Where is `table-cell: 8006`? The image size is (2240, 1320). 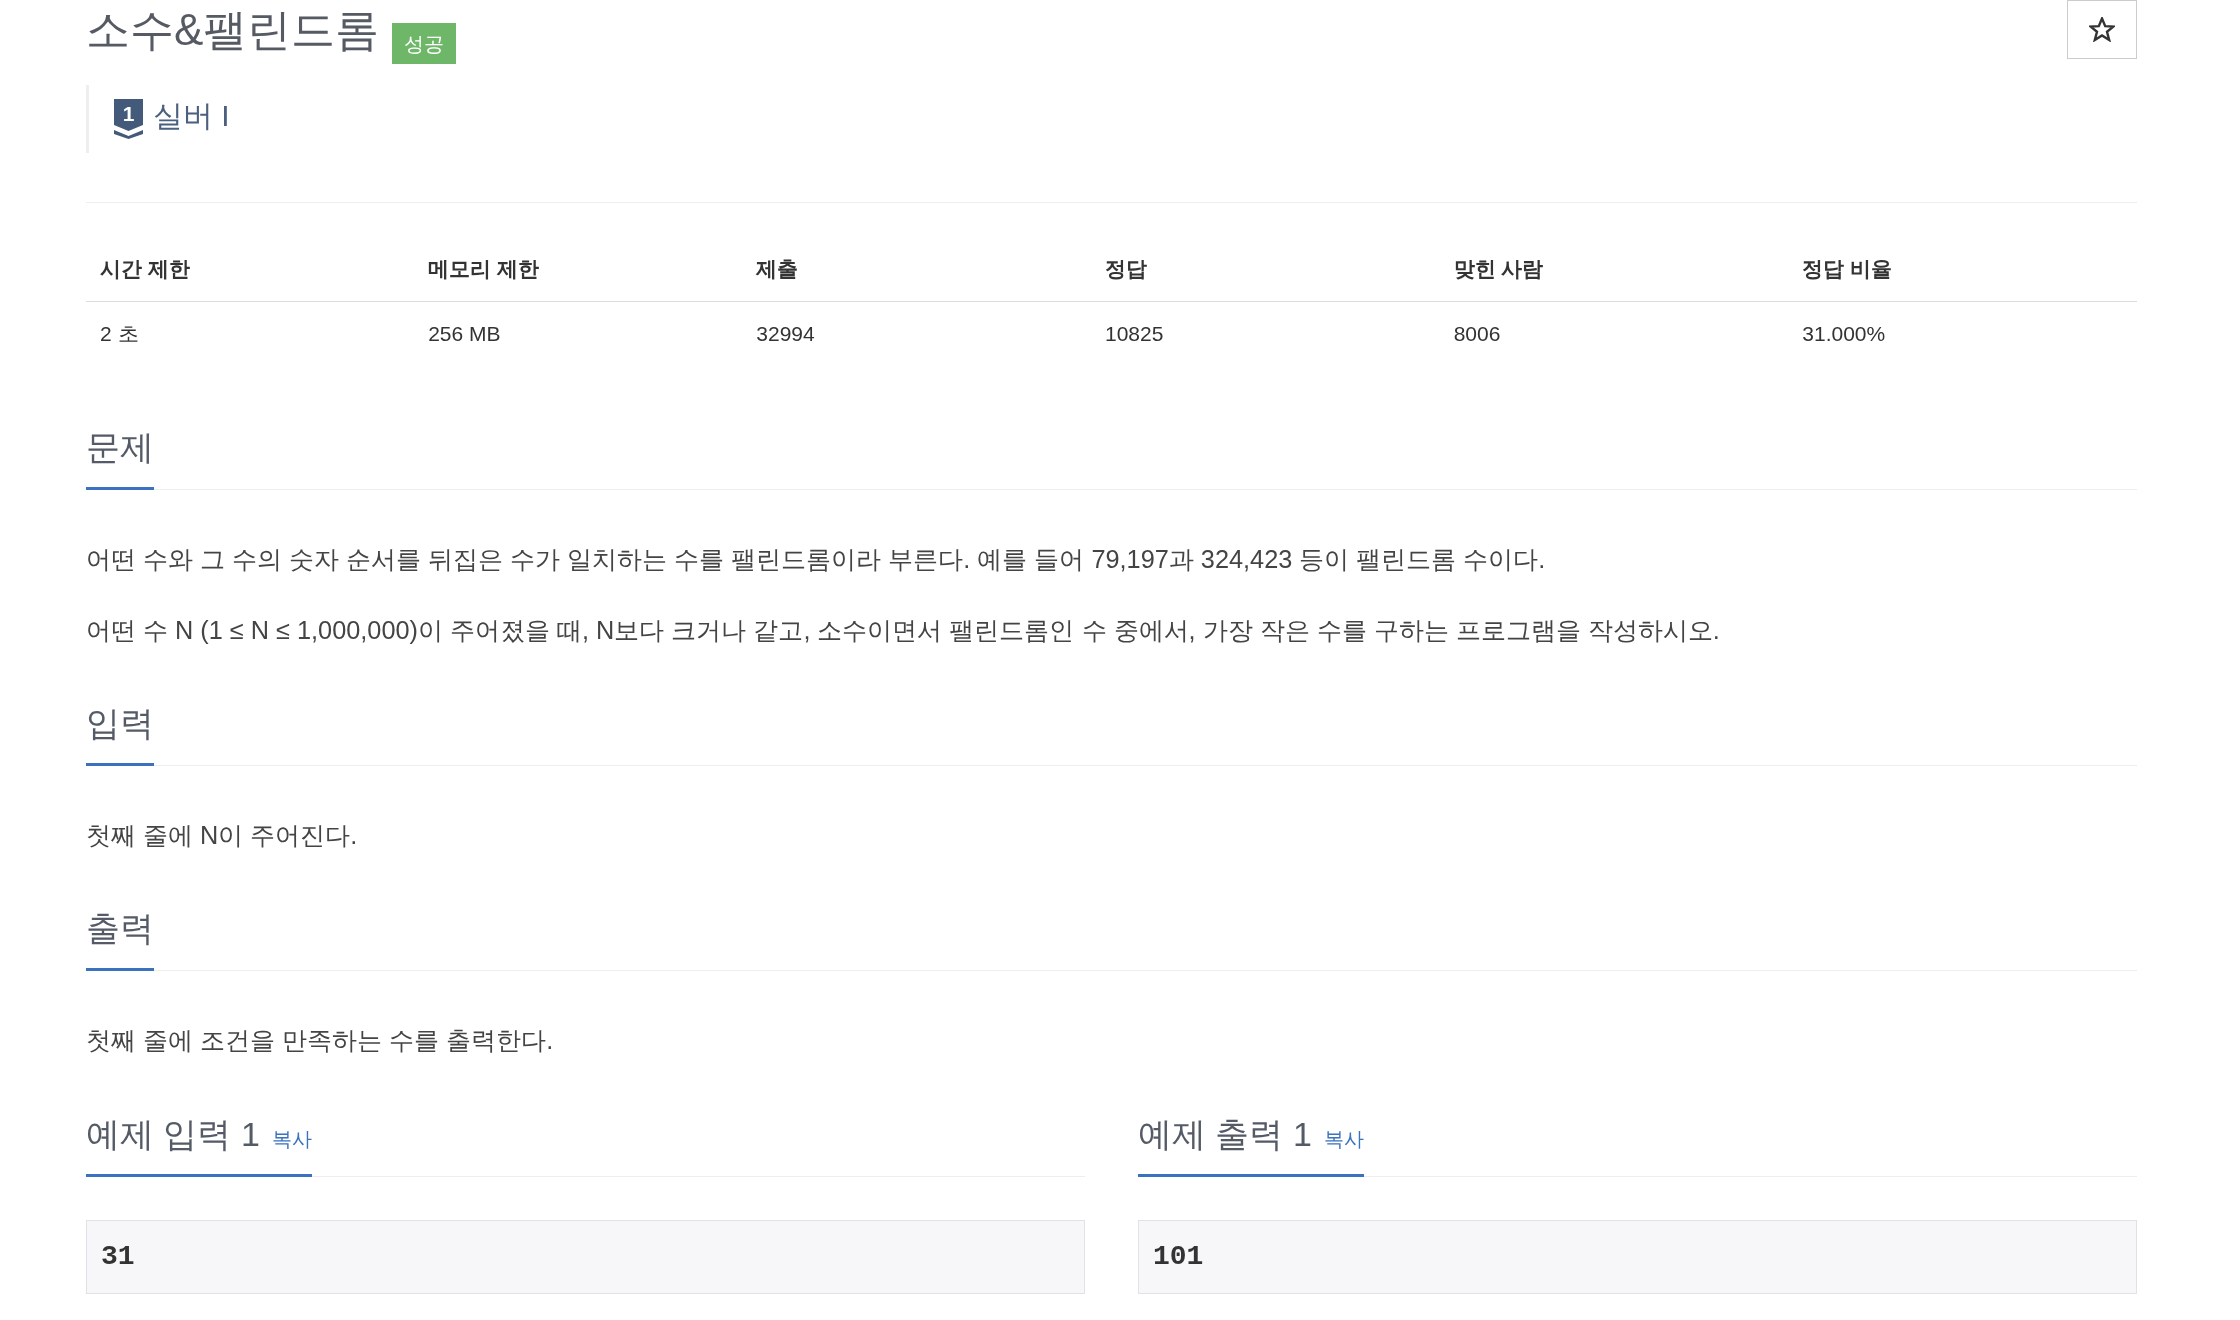
table-cell: 8006 is located at coordinates (1614, 333).